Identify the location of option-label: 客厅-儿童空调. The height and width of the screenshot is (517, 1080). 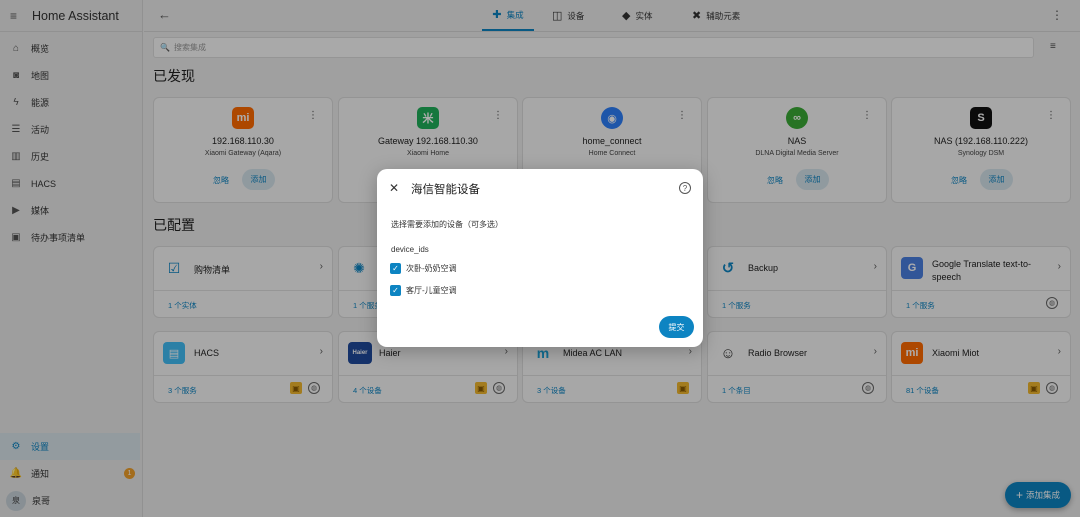
(431, 290).